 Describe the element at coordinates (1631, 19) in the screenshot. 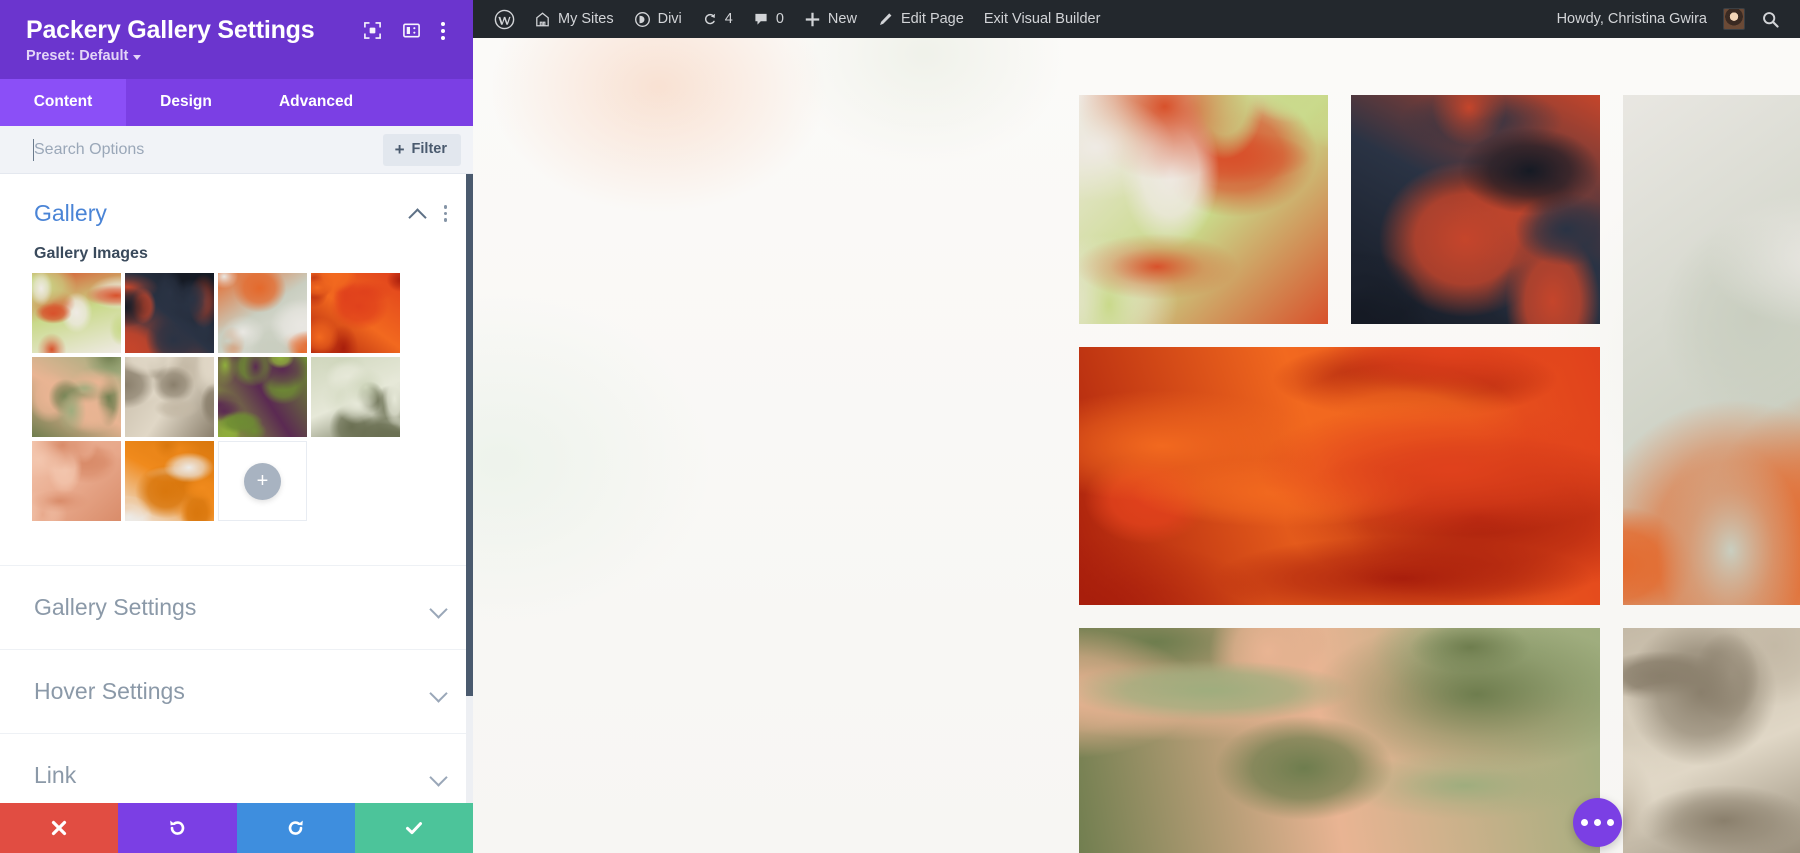

I see `howdy-label: Howdy, Christina Gwira` at that location.